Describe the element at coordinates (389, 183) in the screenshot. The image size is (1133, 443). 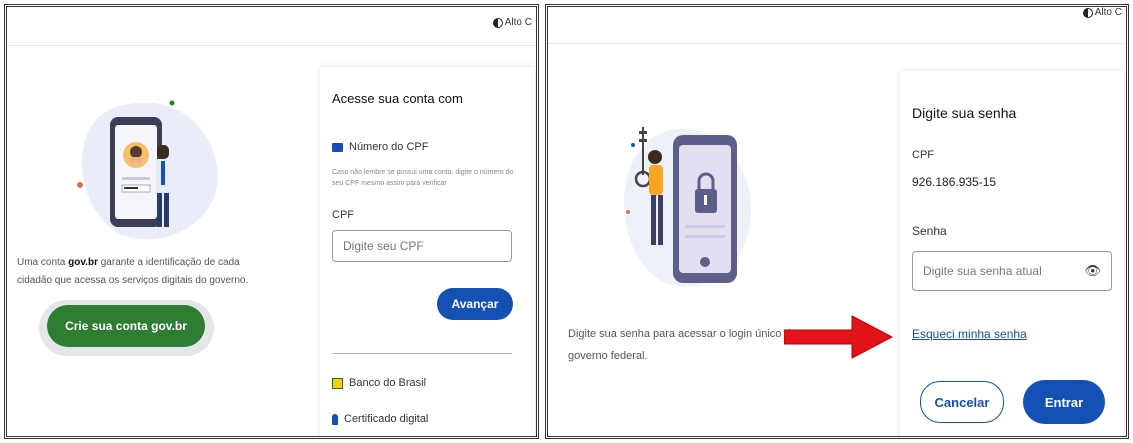
I see `cpf-hint-line2: seu CPF mesmo assim para verificar` at that location.